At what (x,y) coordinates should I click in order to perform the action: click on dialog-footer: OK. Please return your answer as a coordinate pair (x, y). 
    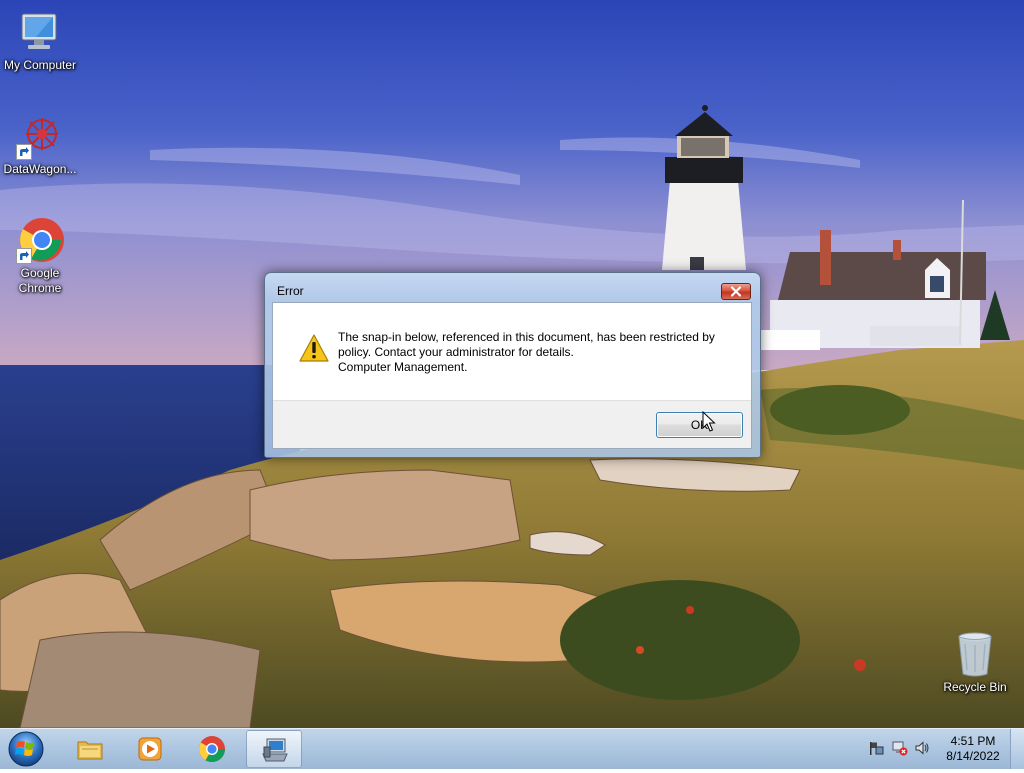
    Looking at the image, I should click on (512, 424).